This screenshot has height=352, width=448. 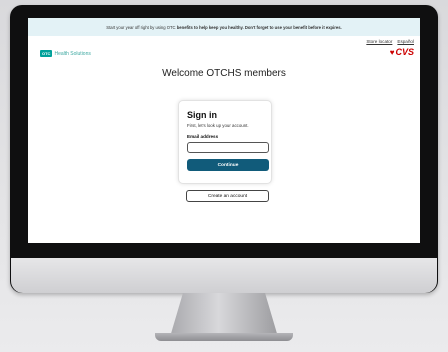 I want to click on create-account-button: Create an account, so click(x=227, y=196).